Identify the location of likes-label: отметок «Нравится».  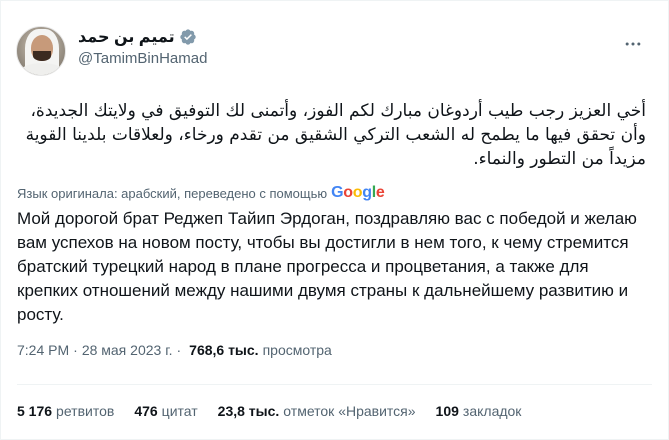
(349, 411).